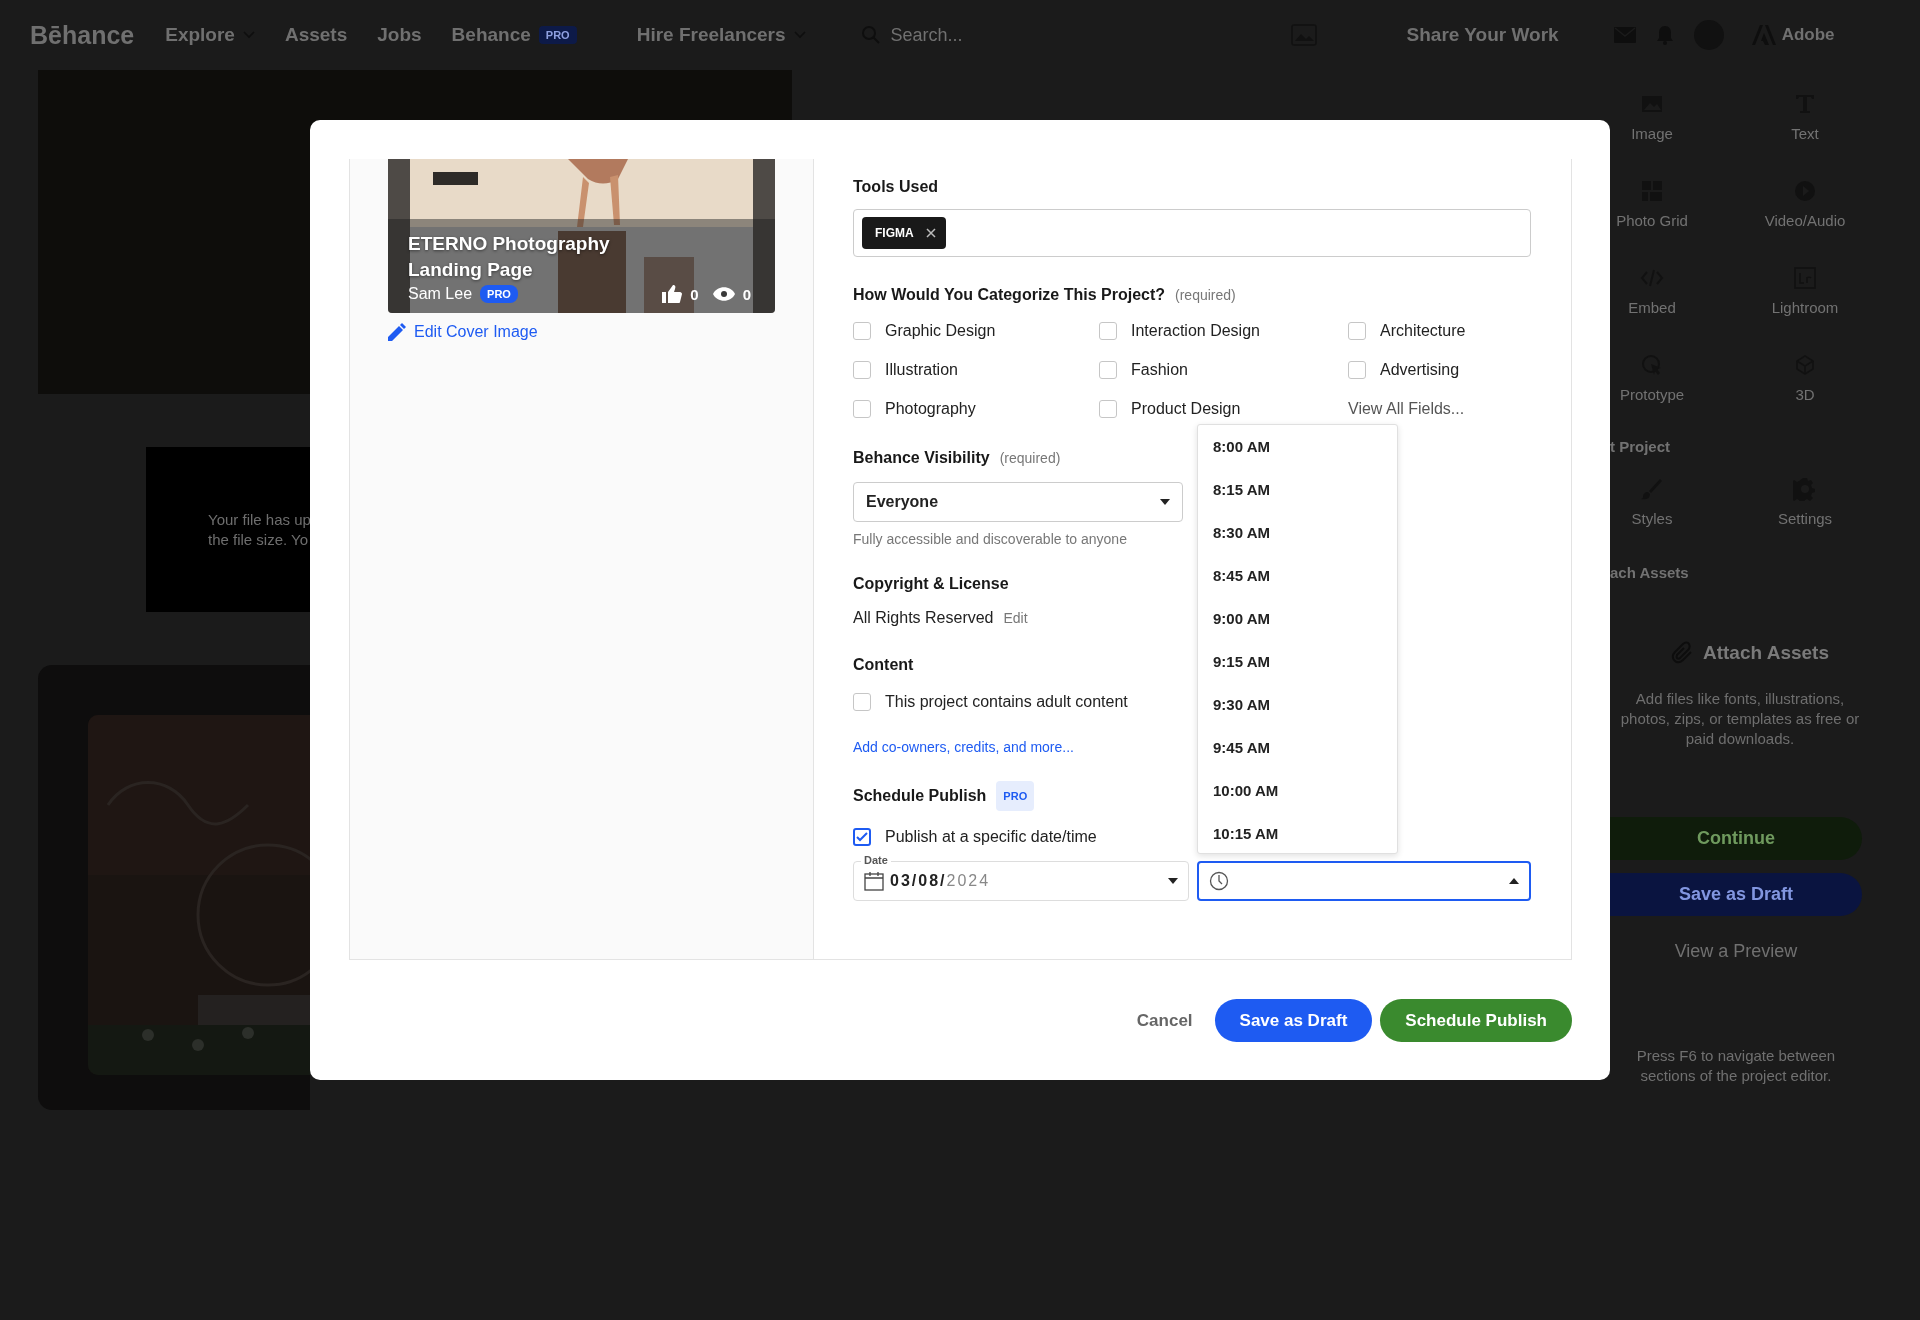  Describe the element at coordinates (1219, 881) in the screenshot. I see `clock-icon` at that location.